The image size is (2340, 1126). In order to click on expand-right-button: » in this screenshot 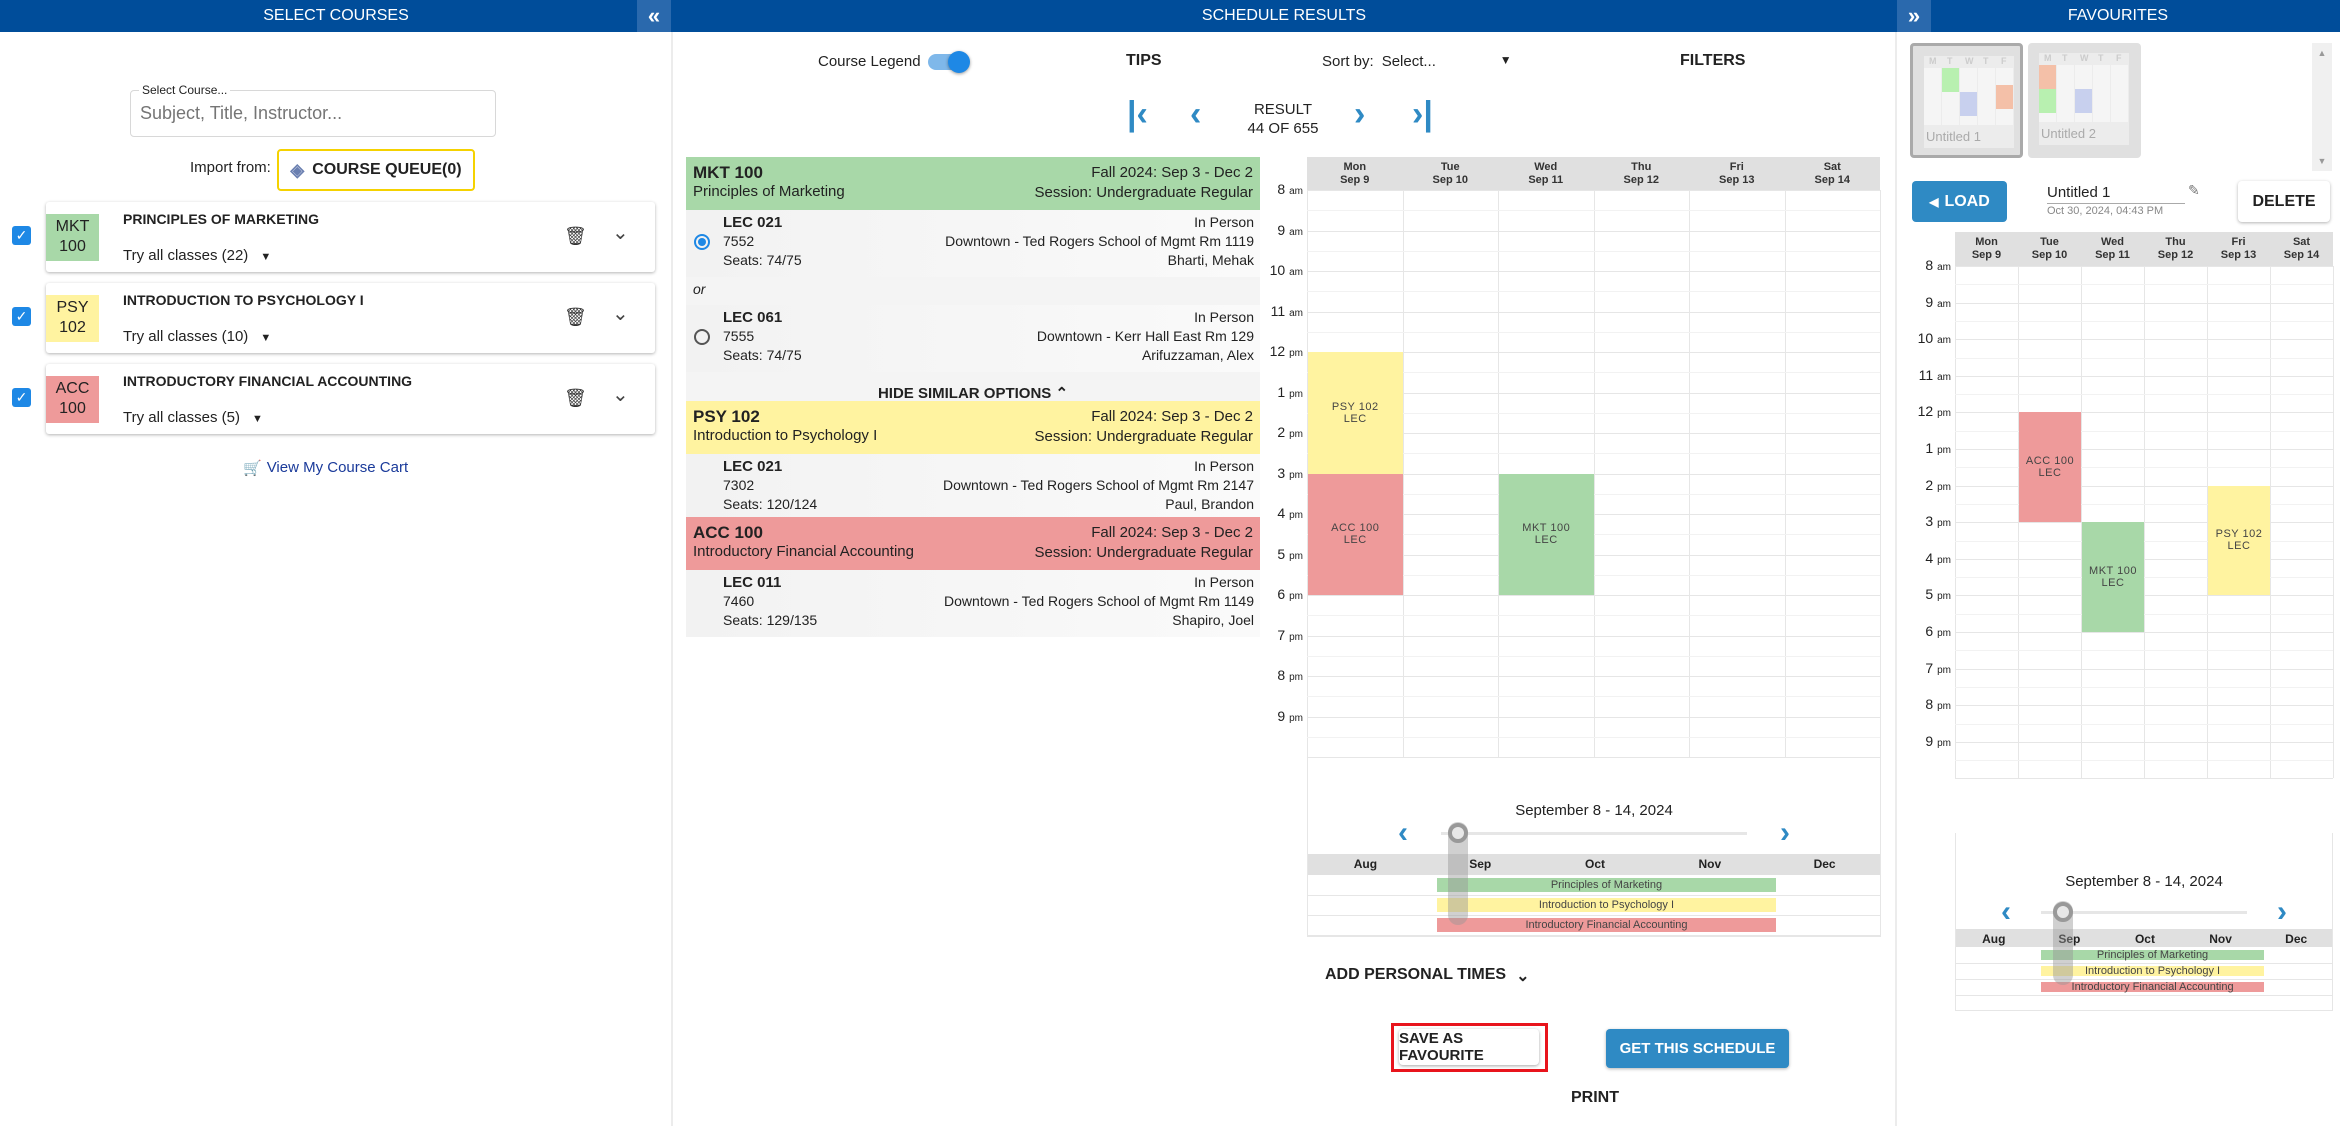, I will do `click(1914, 16)`.